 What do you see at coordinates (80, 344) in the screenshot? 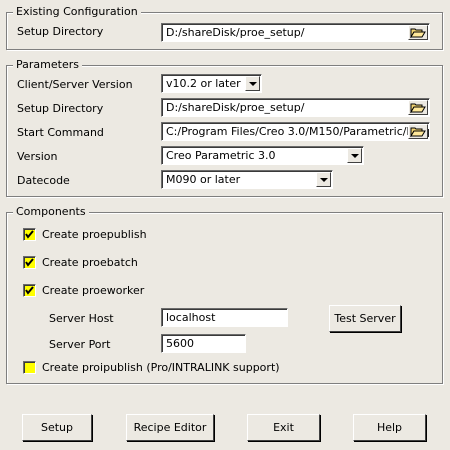
I see `server-port-label: Server Port` at bounding box center [80, 344].